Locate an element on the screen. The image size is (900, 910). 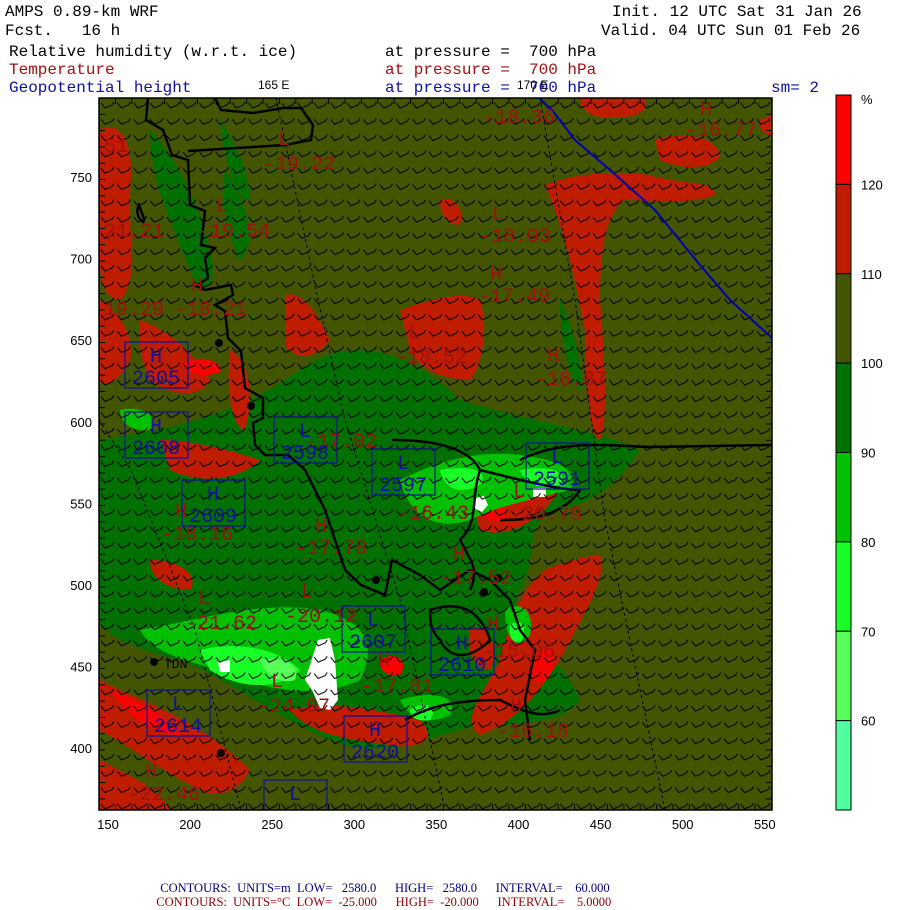
height-value-label: 2608 is located at coordinates (156, 449).